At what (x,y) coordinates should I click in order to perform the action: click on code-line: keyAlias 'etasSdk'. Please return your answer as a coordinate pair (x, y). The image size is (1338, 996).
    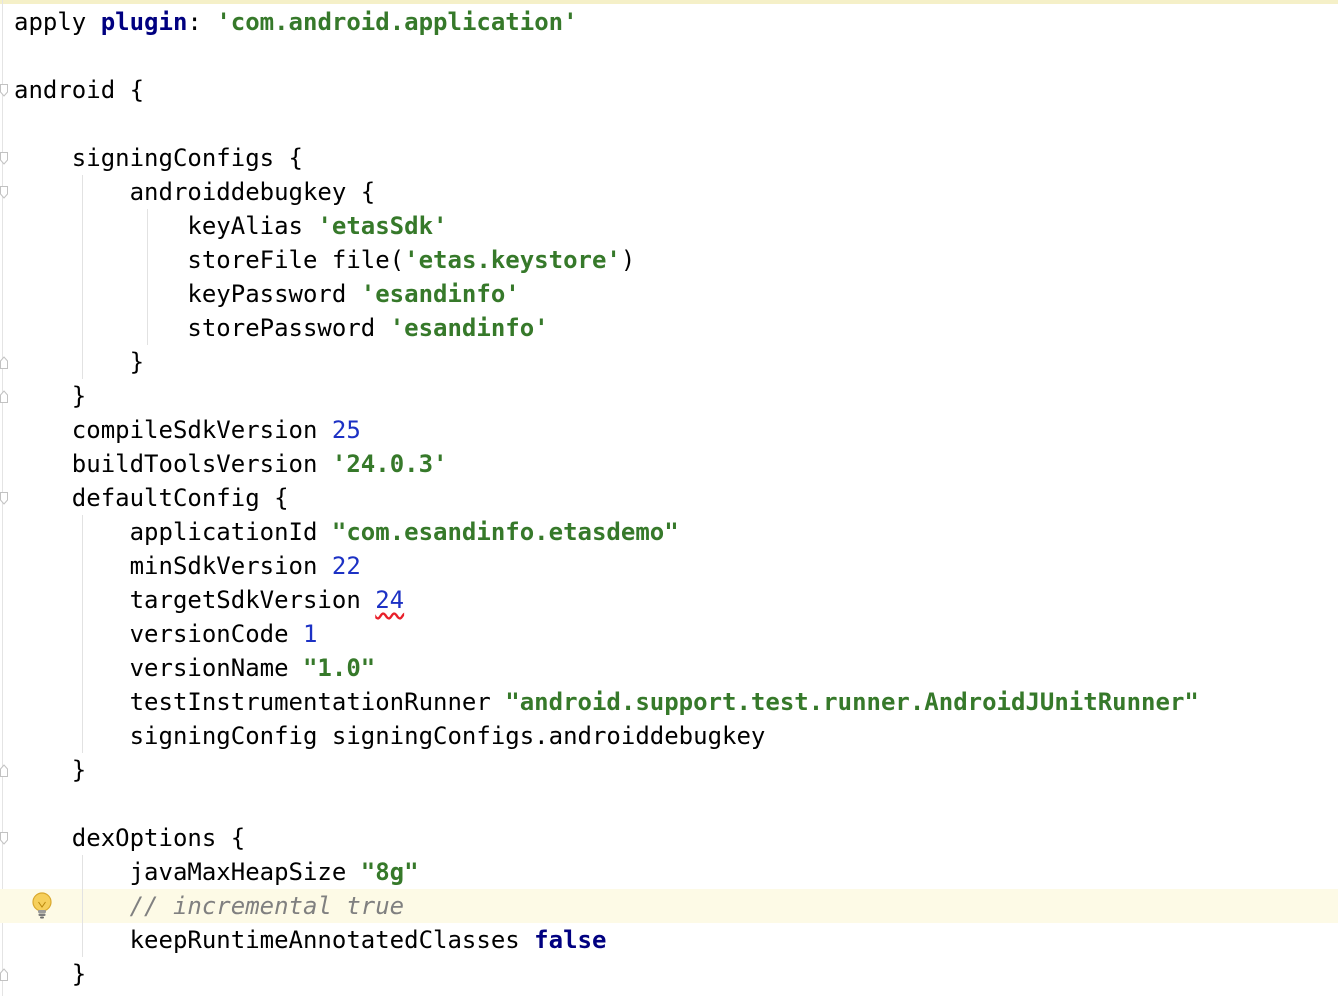
    Looking at the image, I should click on (230, 226).